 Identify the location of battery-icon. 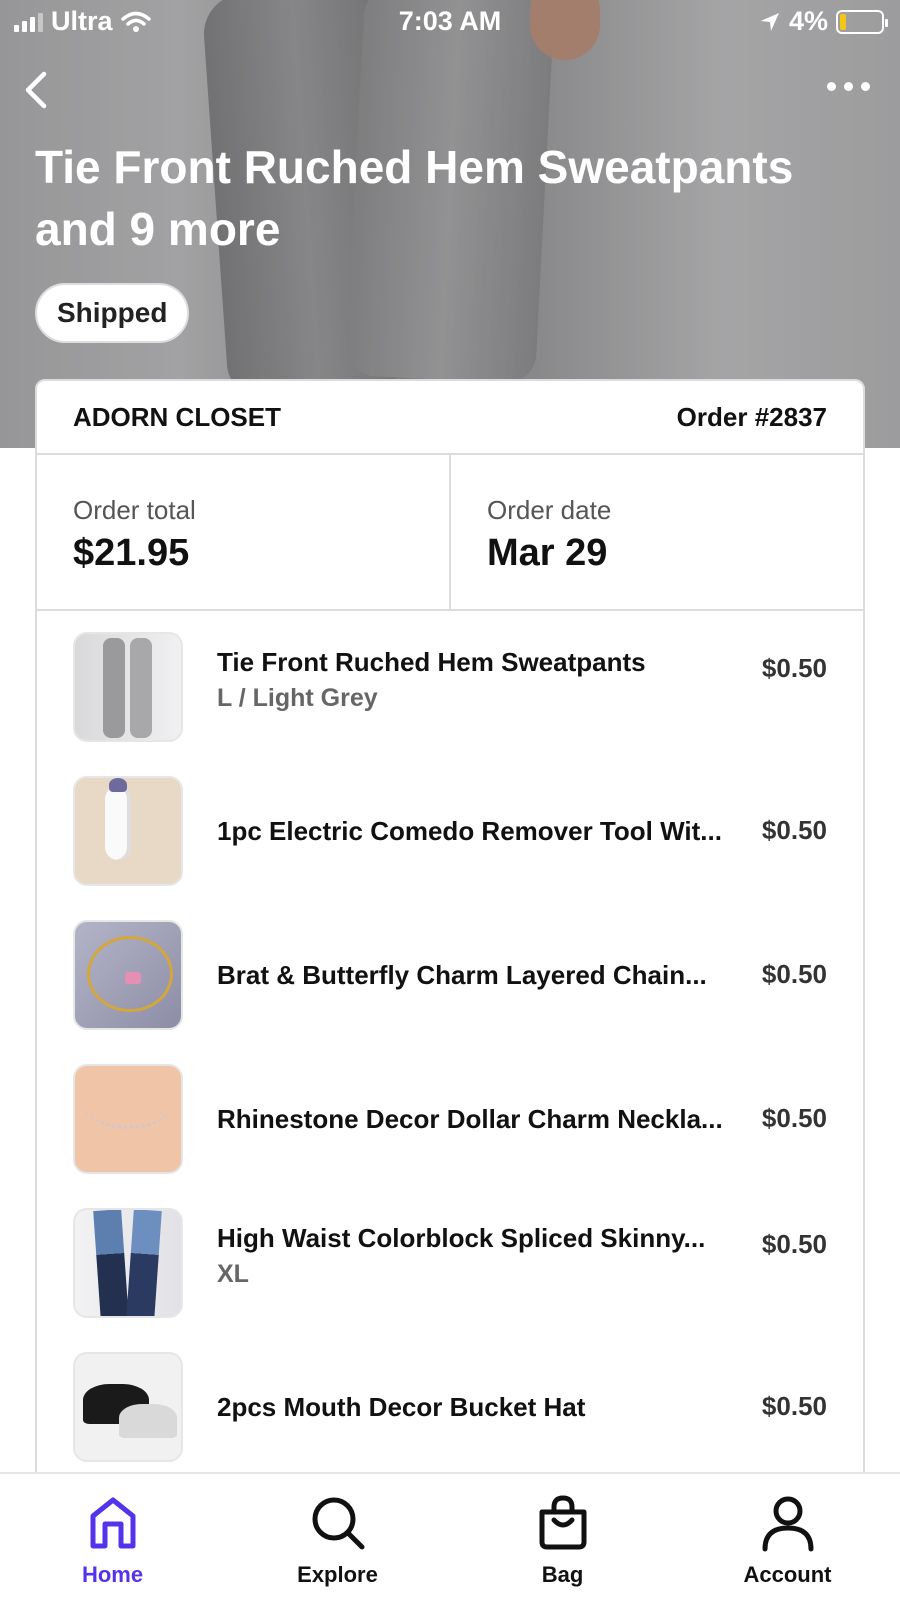
(862, 21).